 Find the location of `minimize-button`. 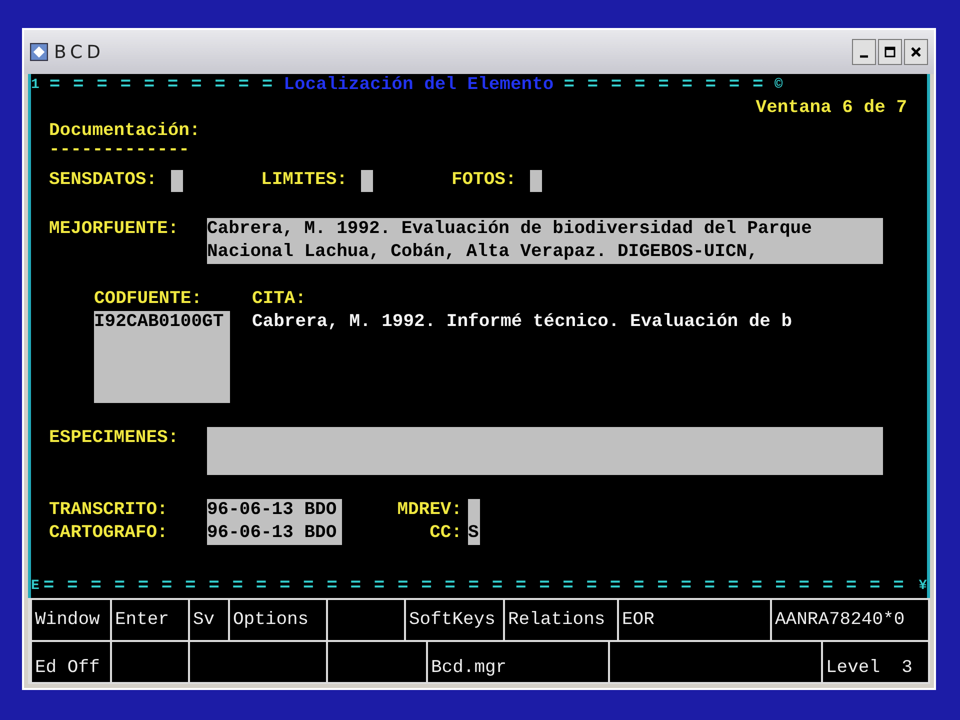

minimize-button is located at coordinates (864, 52).